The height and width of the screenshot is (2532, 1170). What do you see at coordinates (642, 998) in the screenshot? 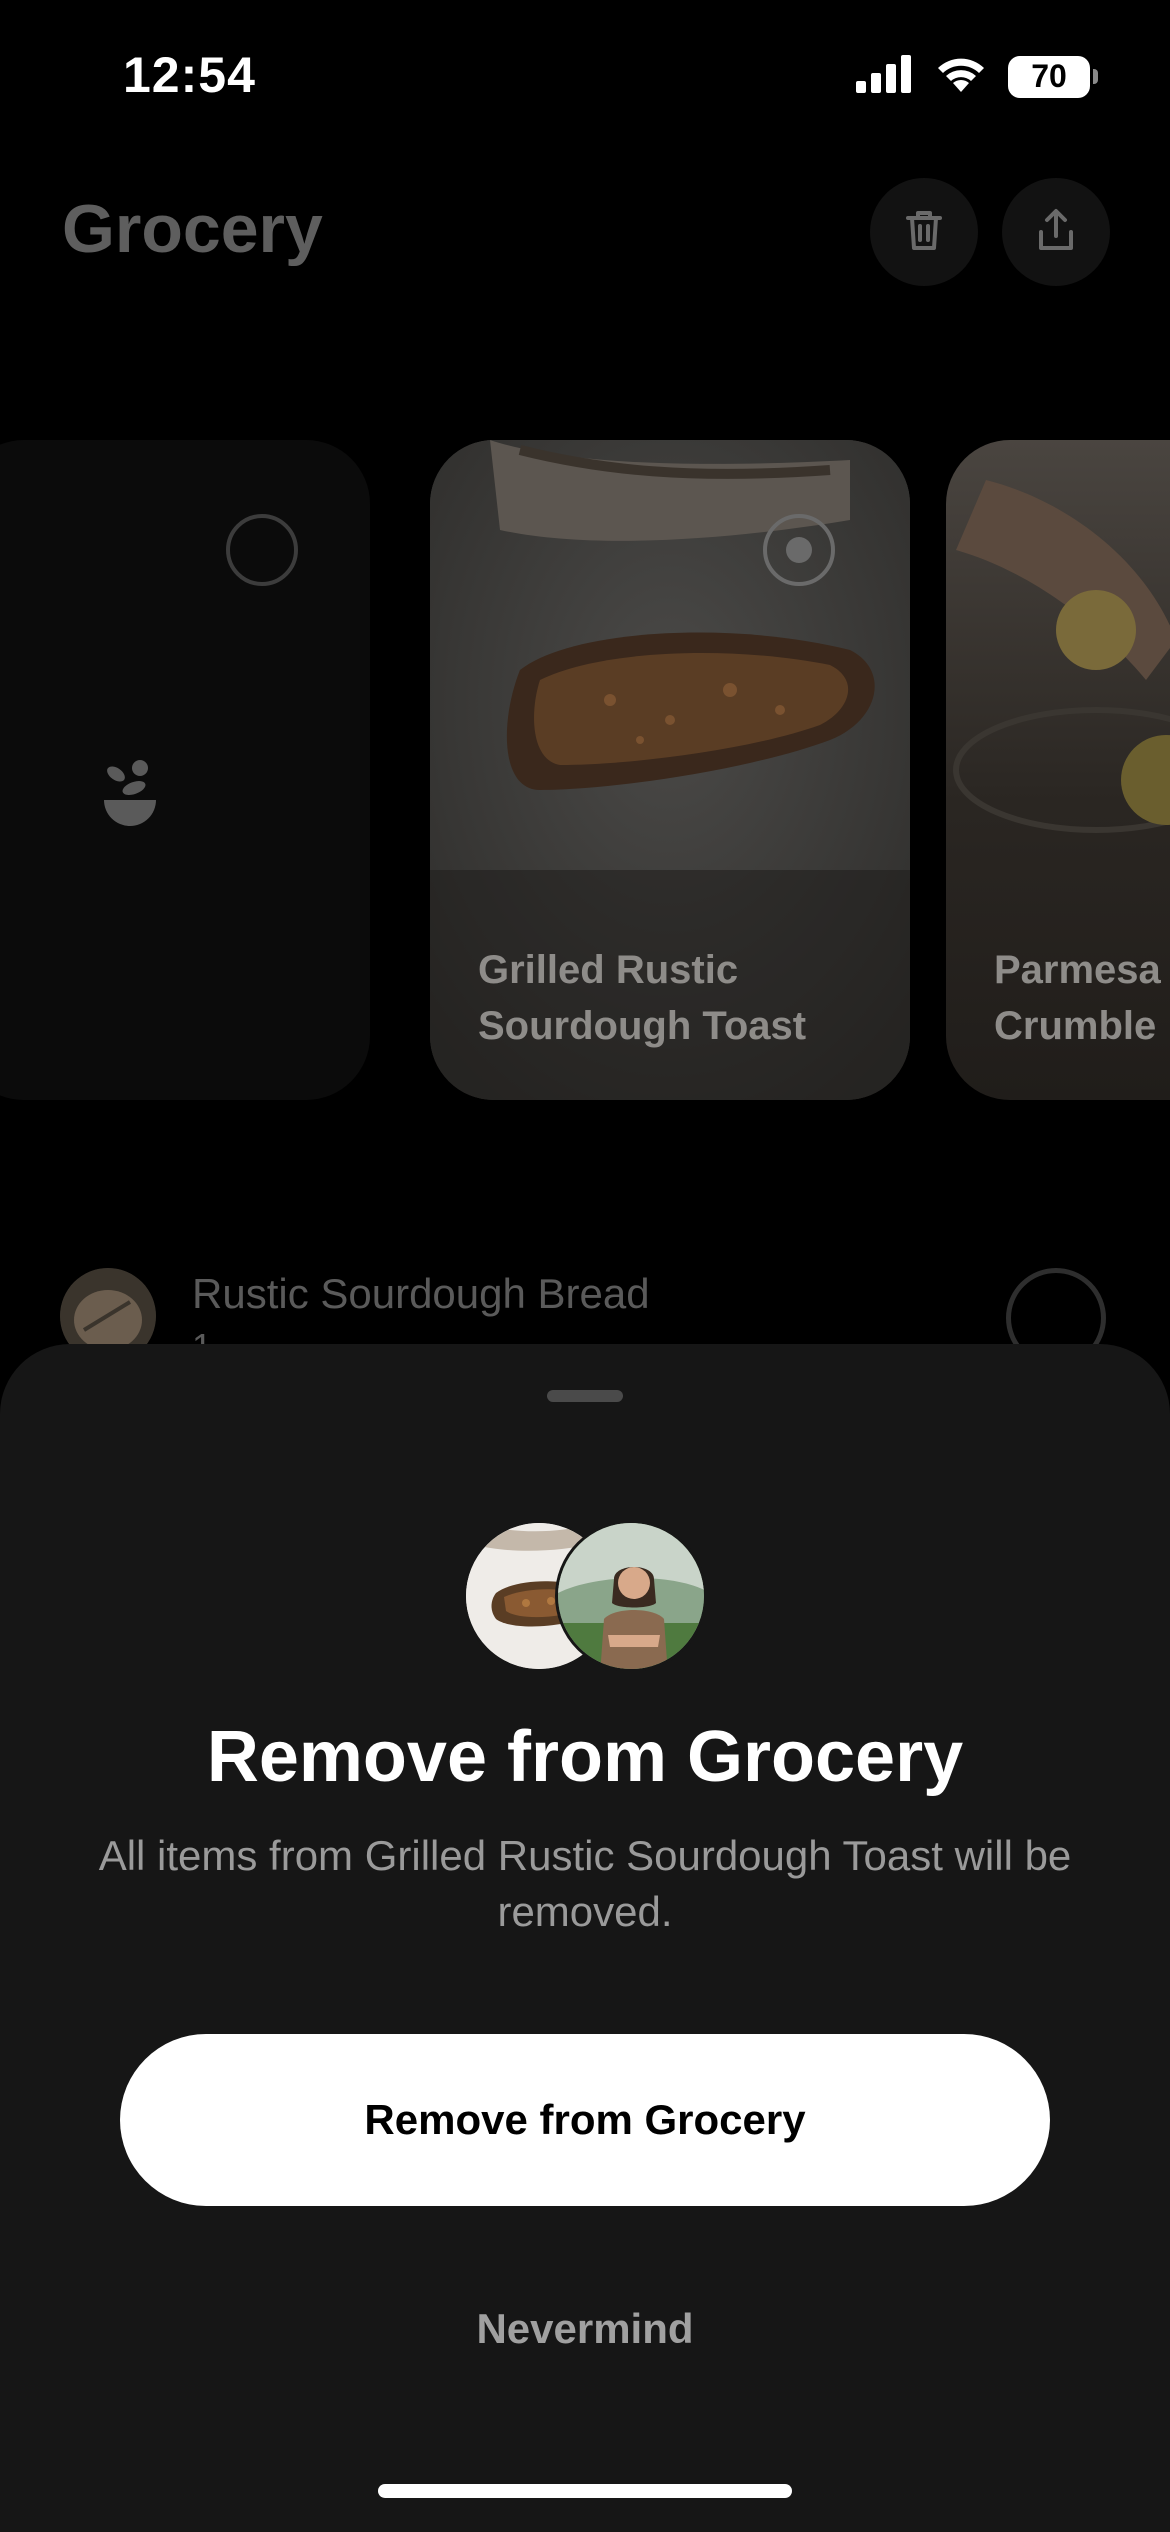
I see `recipe-card-title: Grilled Rustic Sourdough Toast` at bounding box center [642, 998].